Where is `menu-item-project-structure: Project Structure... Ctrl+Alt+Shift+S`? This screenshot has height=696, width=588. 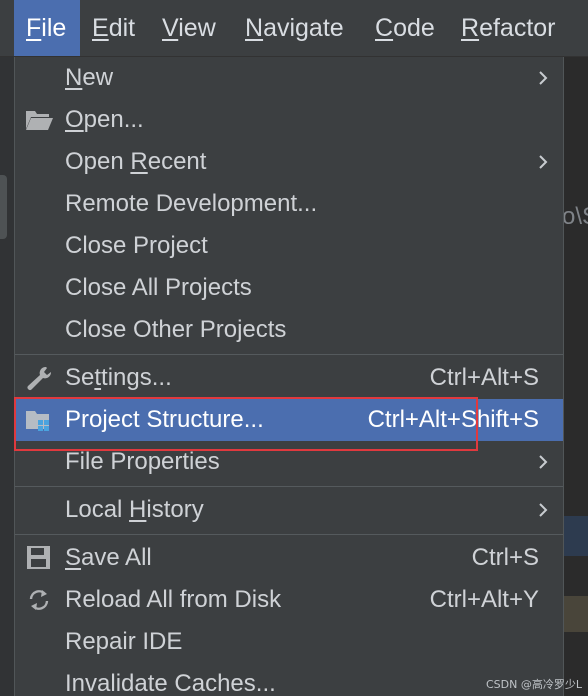
menu-item-project-structure: Project Structure... Ctrl+Alt+Shift+S is located at coordinates (289, 420).